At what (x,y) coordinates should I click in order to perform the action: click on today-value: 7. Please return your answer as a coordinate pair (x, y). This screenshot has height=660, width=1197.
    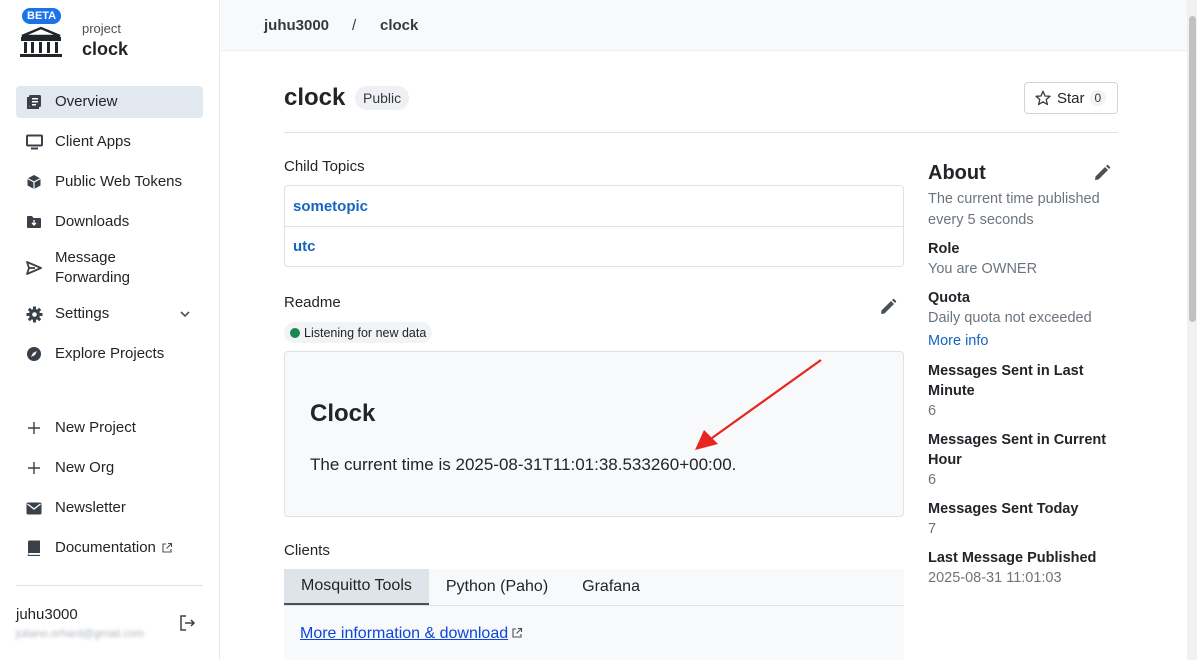
    Looking at the image, I should click on (932, 529).